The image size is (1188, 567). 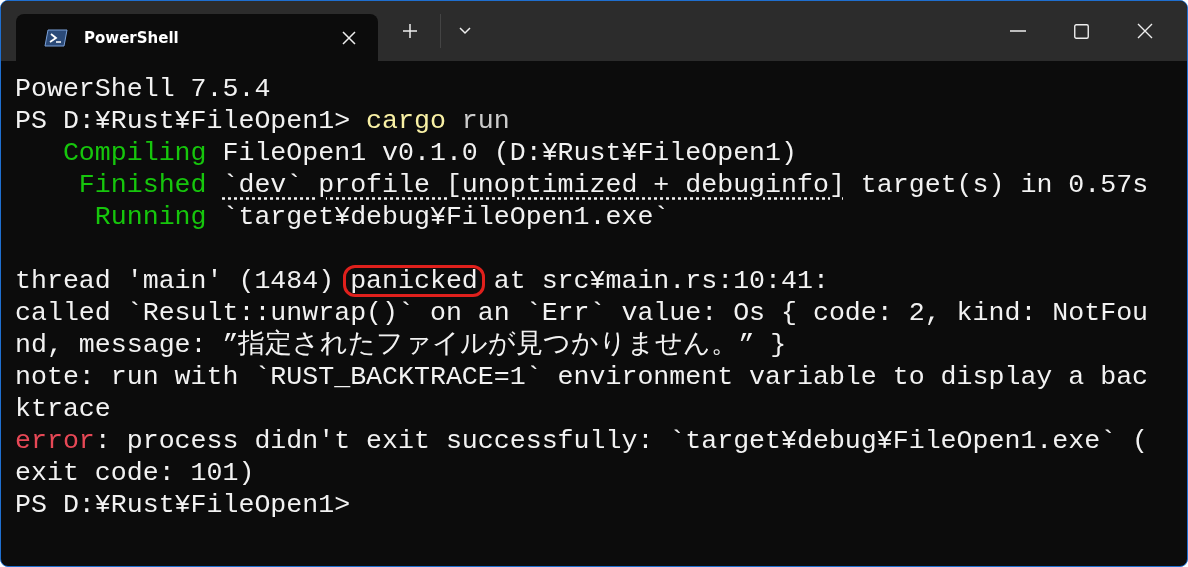 What do you see at coordinates (660, 281) in the screenshot?
I see `terminal-text: at src¥main.rs:10:41:` at bounding box center [660, 281].